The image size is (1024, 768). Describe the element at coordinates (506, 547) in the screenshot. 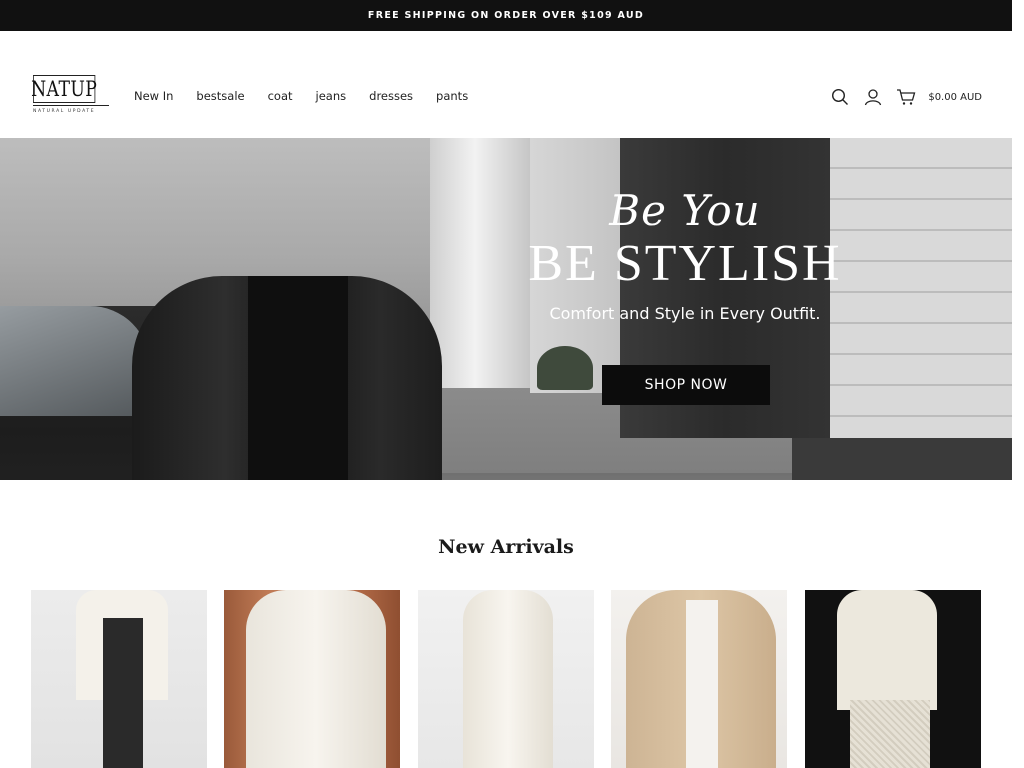

I see `new-arrivals-title: New Arrivals` at that location.